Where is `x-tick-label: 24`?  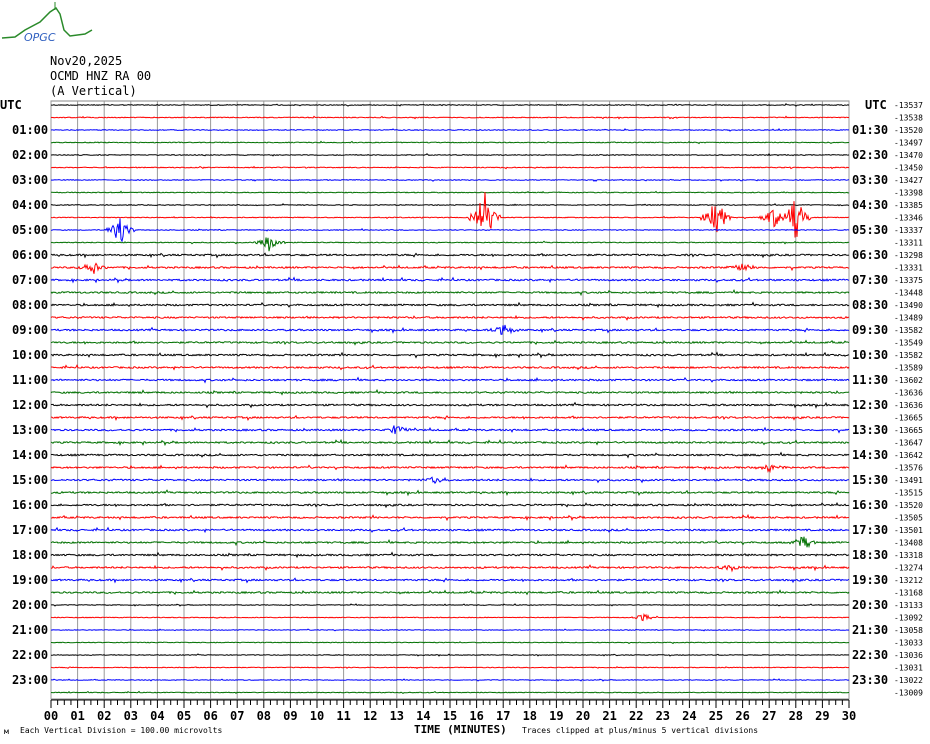
x-tick-label: 24 is located at coordinates (689, 716).